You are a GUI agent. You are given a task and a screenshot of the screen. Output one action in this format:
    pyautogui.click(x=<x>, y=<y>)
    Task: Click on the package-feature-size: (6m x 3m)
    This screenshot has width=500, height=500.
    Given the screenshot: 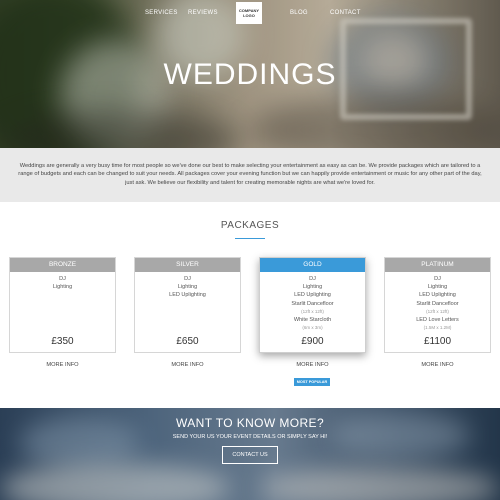 What is the action you would take?
    pyautogui.click(x=312, y=328)
    